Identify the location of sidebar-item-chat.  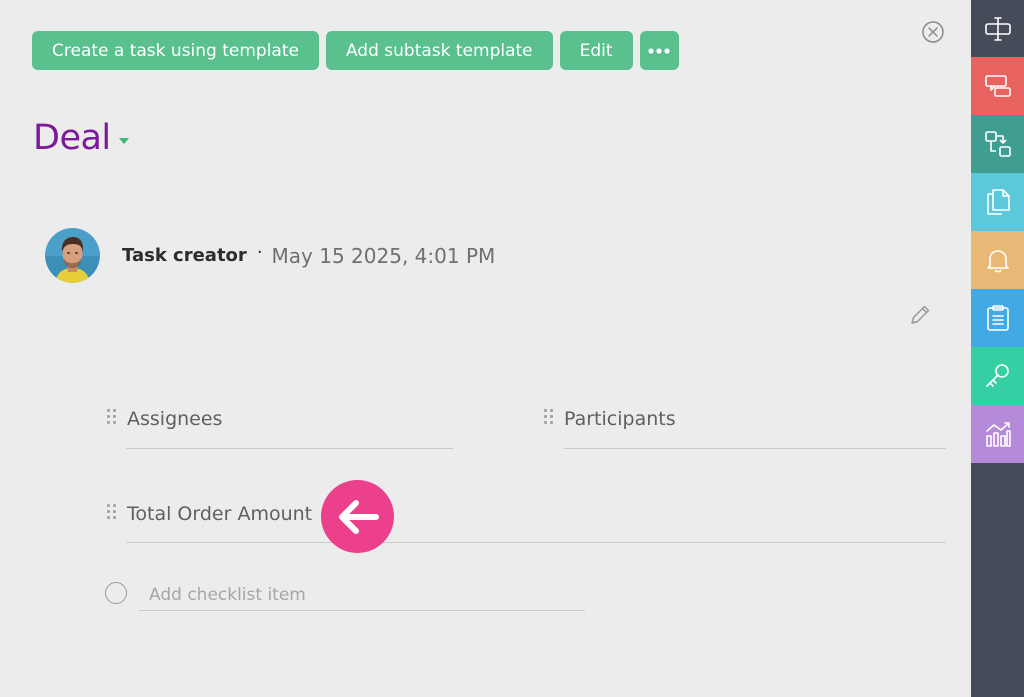
(997, 86).